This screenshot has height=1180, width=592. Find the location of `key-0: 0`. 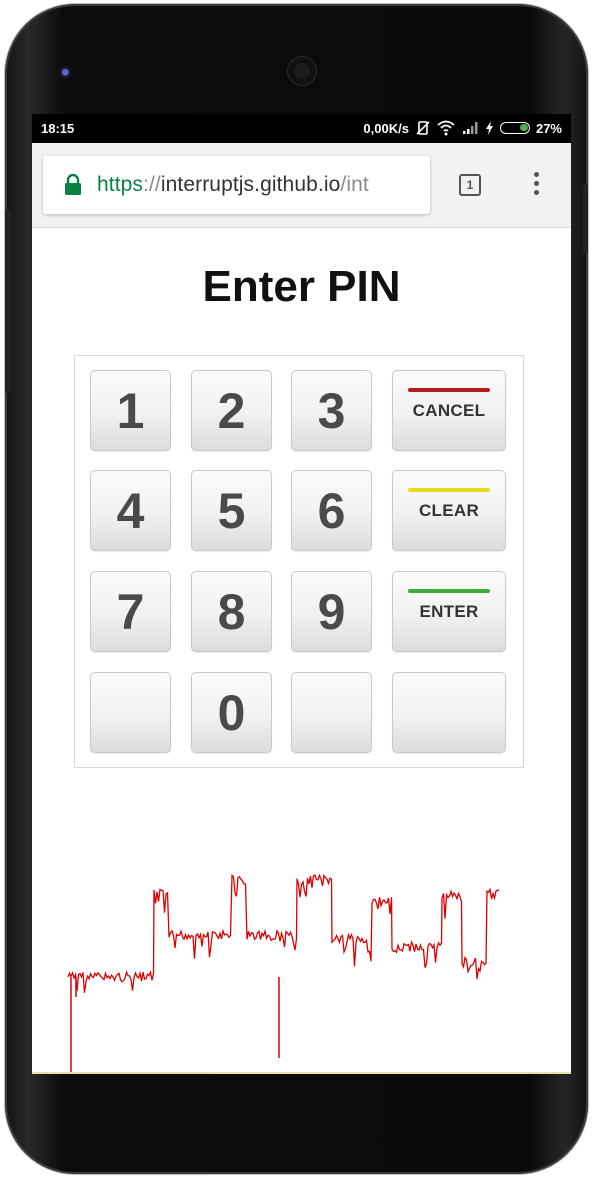

key-0: 0 is located at coordinates (231, 712).